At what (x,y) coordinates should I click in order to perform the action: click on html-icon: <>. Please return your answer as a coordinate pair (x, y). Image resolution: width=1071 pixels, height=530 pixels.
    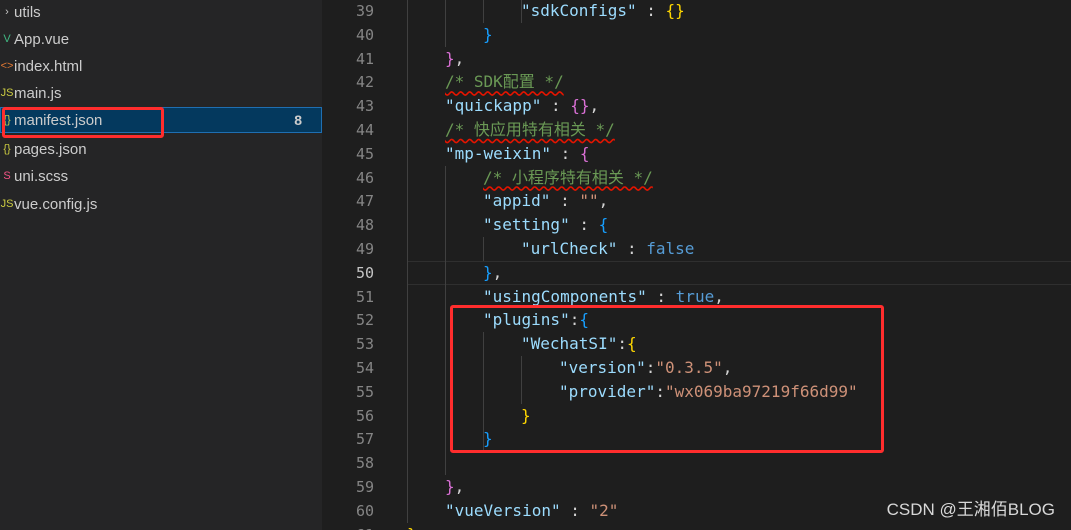
    Looking at the image, I should click on (7, 66).